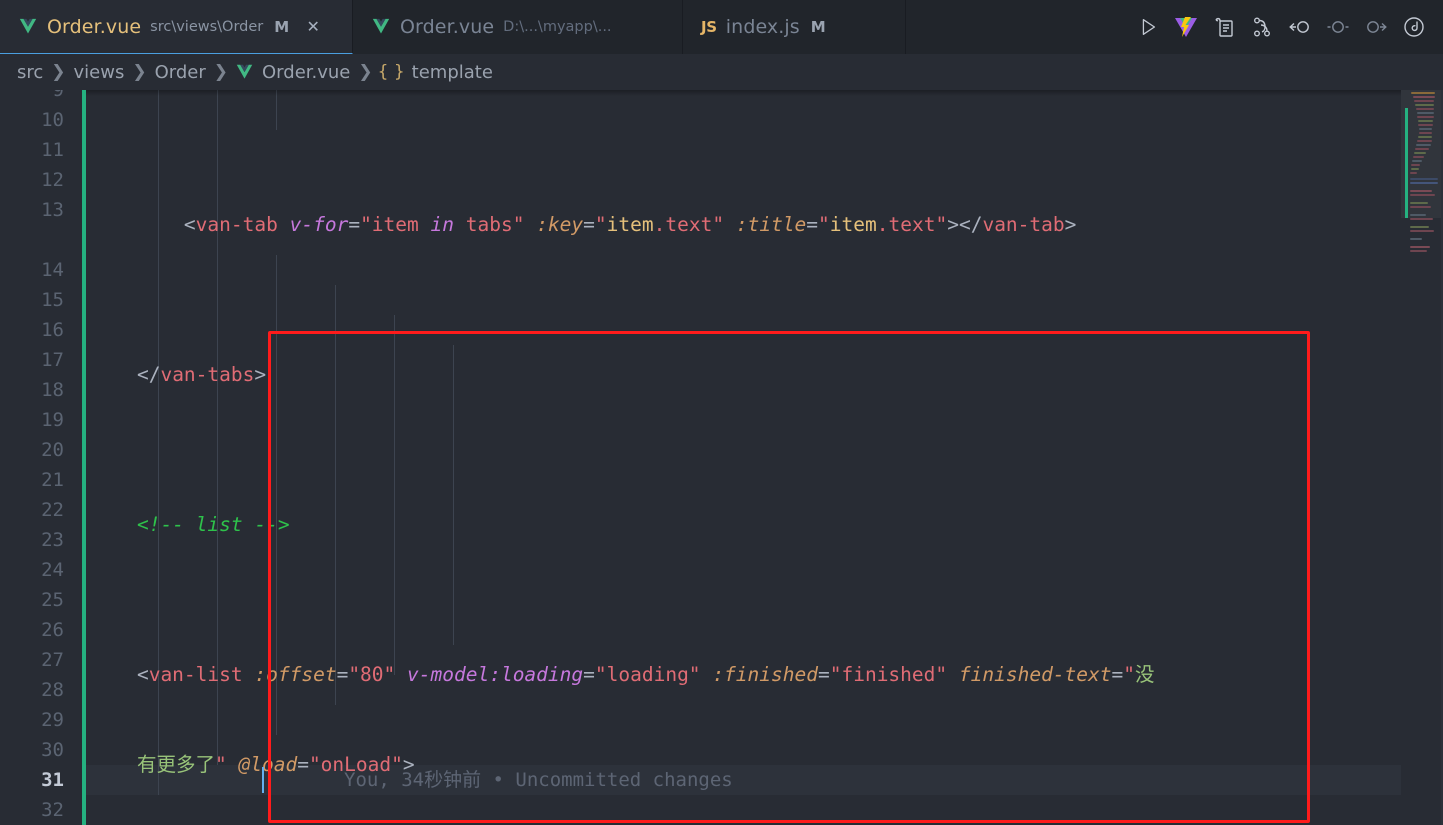 The width and height of the screenshot is (1443, 825). Describe the element at coordinates (52, 540) in the screenshot. I see `line-number: 23` at that location.